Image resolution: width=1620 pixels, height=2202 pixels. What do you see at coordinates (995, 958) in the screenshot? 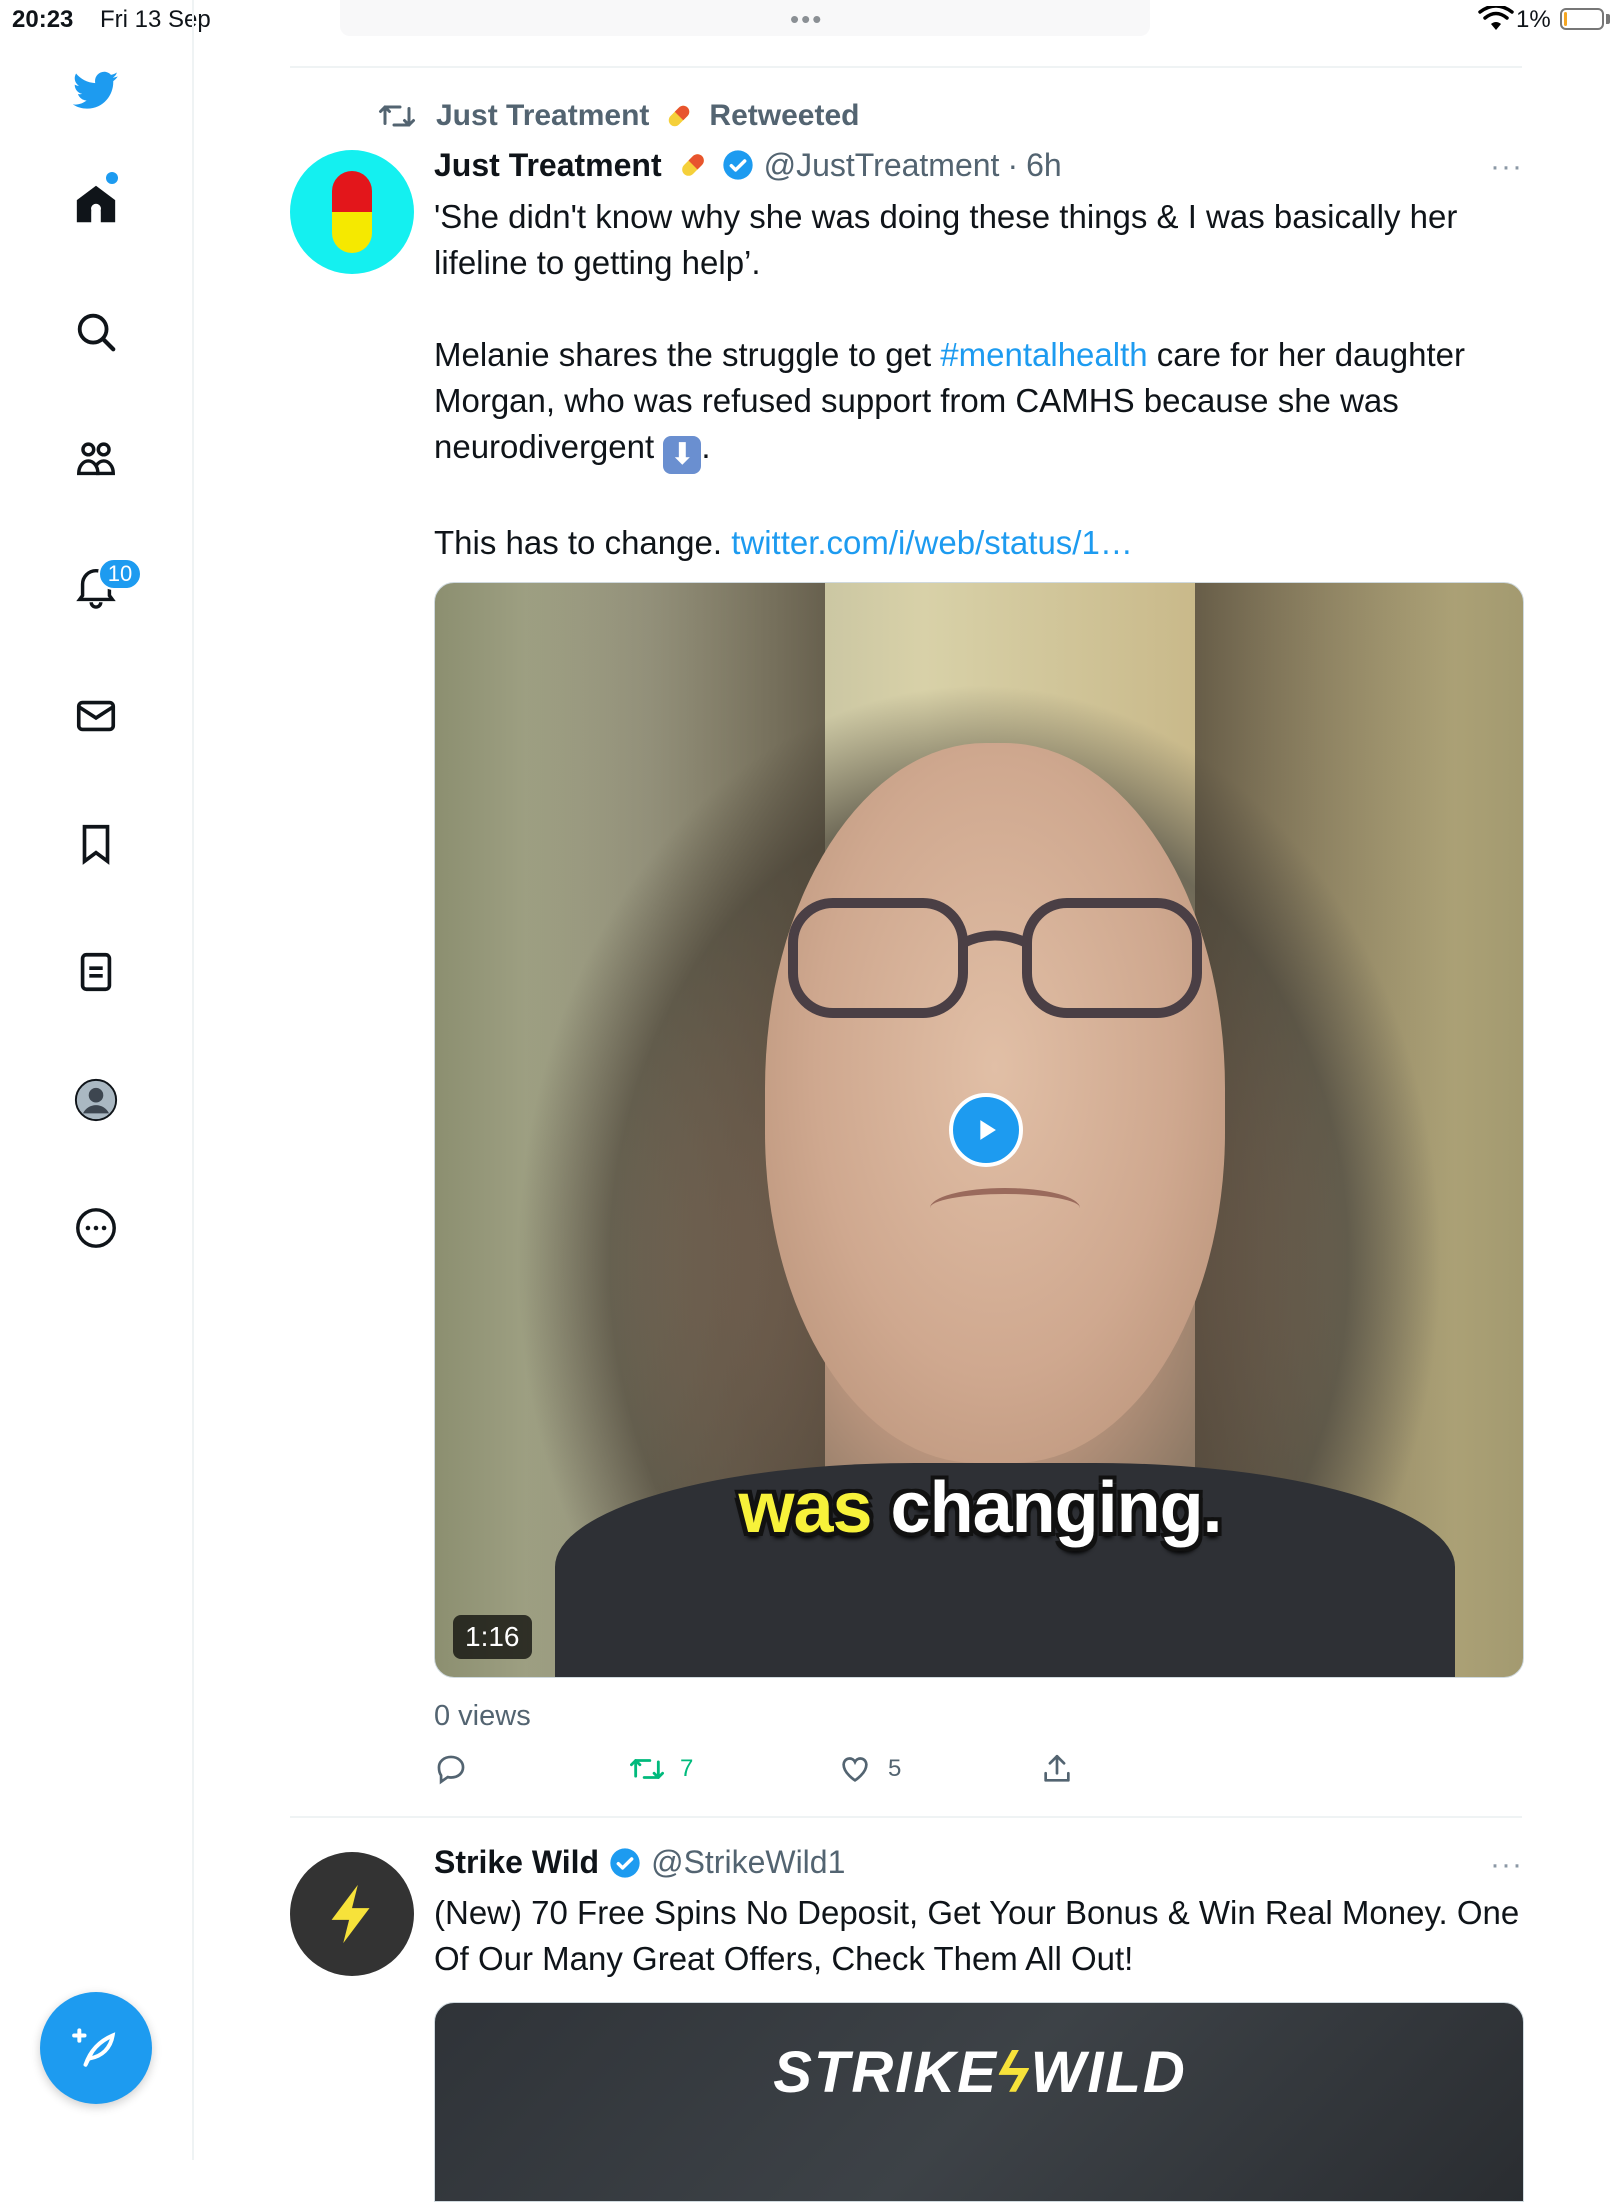
I see `video-frame-glasses` at bounding box center [995, 958].